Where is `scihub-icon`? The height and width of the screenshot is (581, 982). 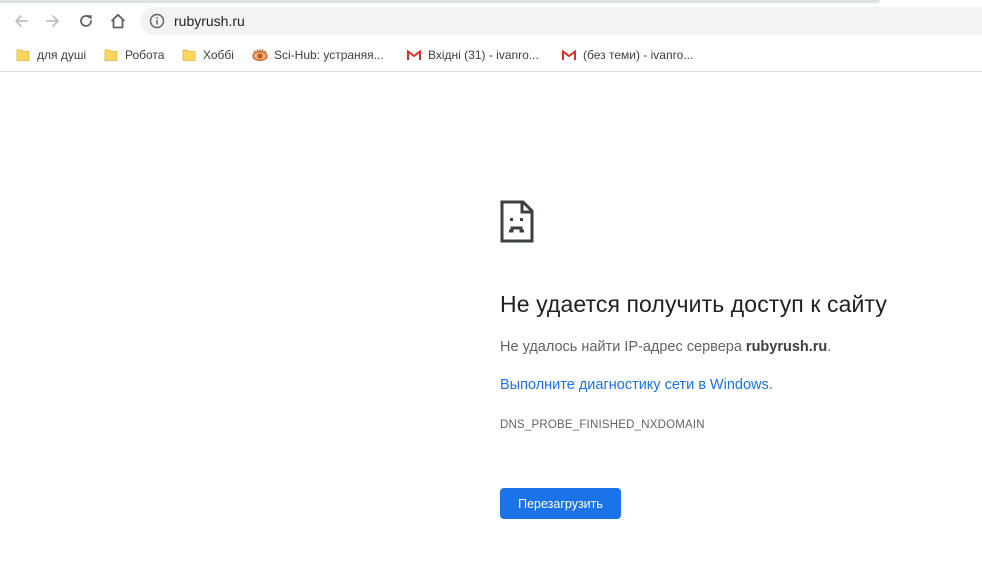 scihub-icon is located at coordinates (260, 55).